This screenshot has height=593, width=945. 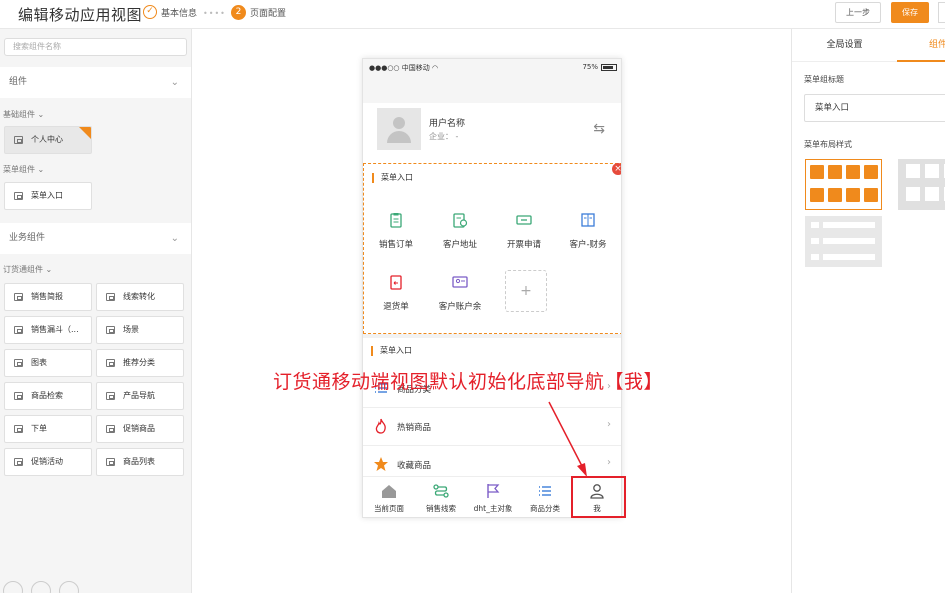 What do you see at coordinates (170, 12) in the screenshot?
I see `step-basic-info: ✓ 基本信息` at bounding box center [170, 12].